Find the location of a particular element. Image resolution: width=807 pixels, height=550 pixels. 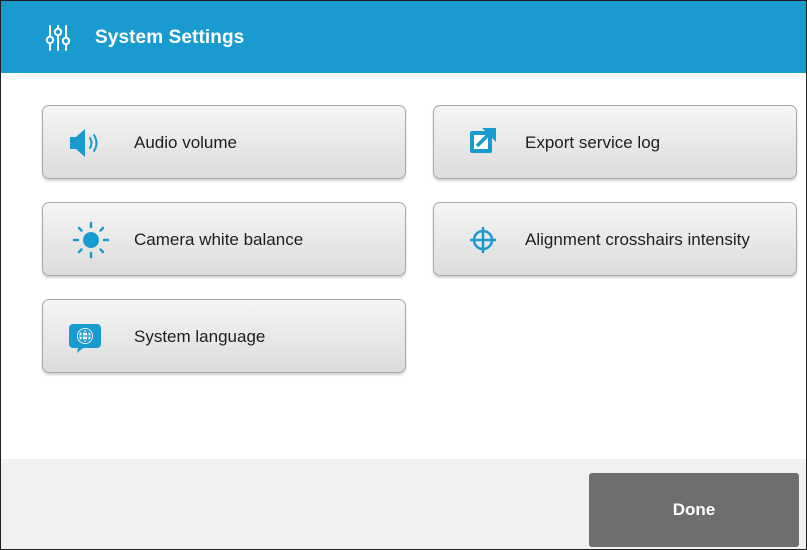

sun-icon is located at coordinates (91, 240).